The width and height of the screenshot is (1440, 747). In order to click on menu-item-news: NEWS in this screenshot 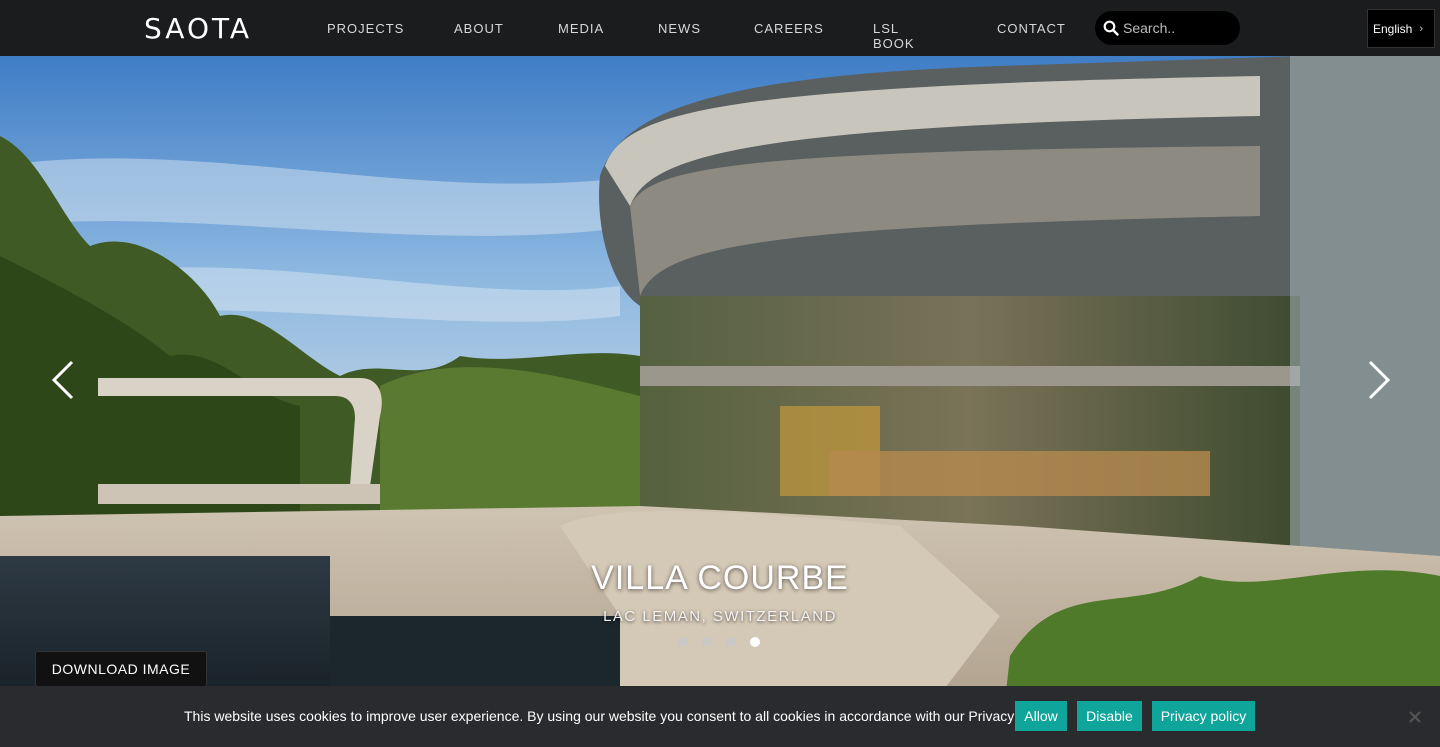, I will do `click(679, 28)`.